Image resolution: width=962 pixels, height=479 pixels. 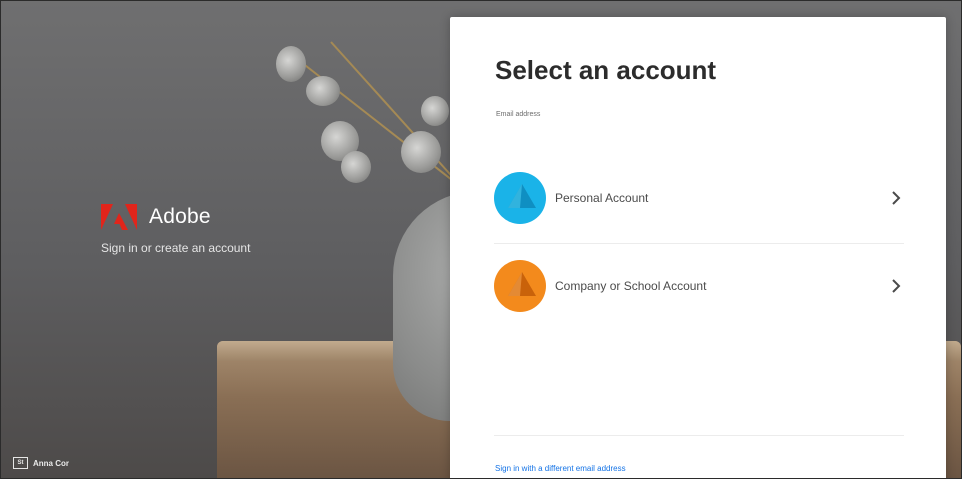 What do you see at coordinates (176, 248) in the screenshot?
I see `brand-tagline: Sign in or create an account` at bounding box center [176, 248].